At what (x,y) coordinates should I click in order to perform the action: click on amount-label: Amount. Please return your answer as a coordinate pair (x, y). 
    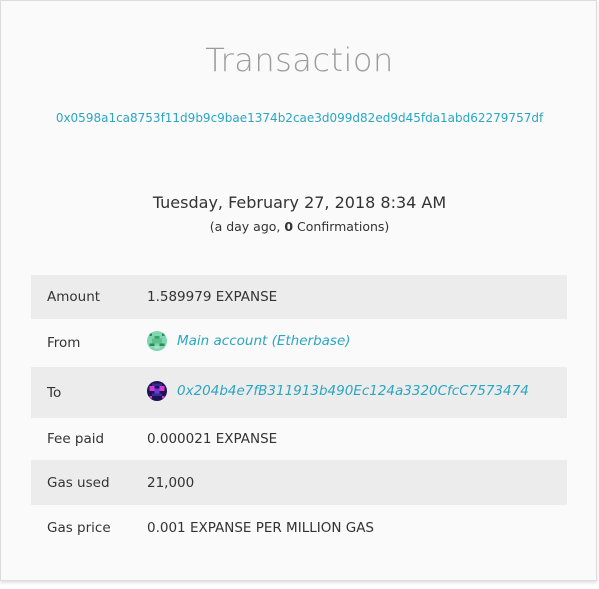
    Looking at the image, I should click on (74, 297).